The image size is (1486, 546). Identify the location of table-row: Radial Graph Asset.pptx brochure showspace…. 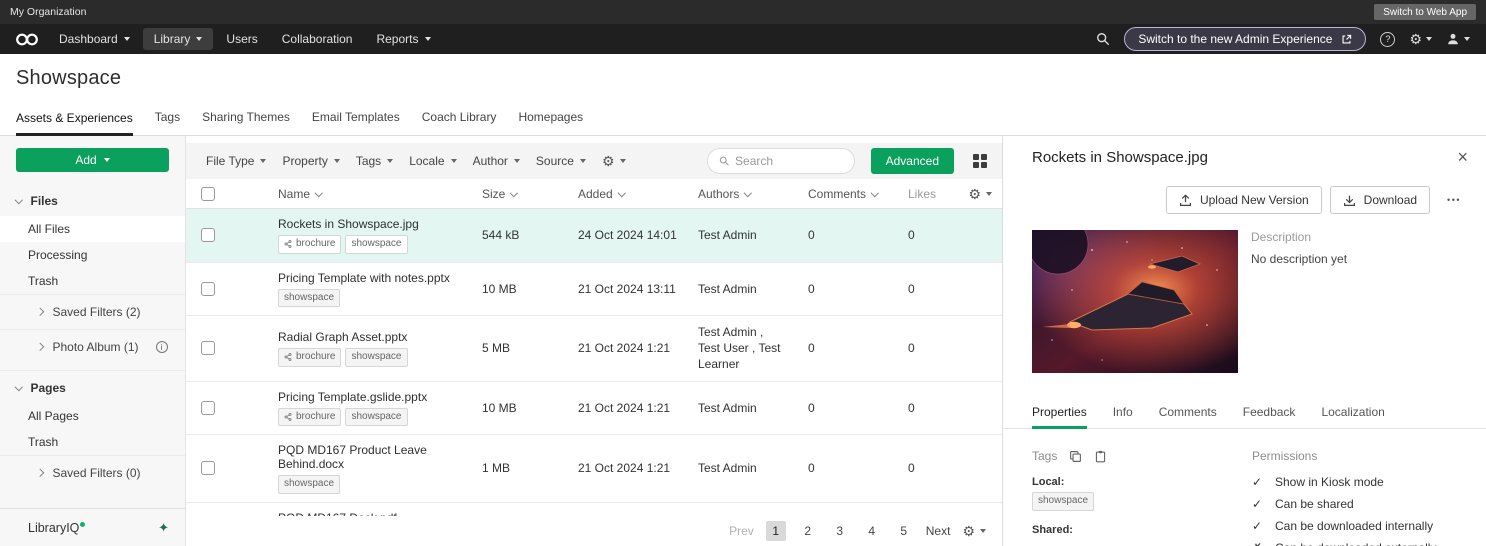
(594, 349).